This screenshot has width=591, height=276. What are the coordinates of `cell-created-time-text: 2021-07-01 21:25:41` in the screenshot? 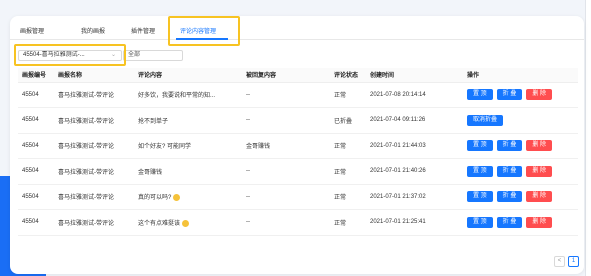 It's located at (398, 222).